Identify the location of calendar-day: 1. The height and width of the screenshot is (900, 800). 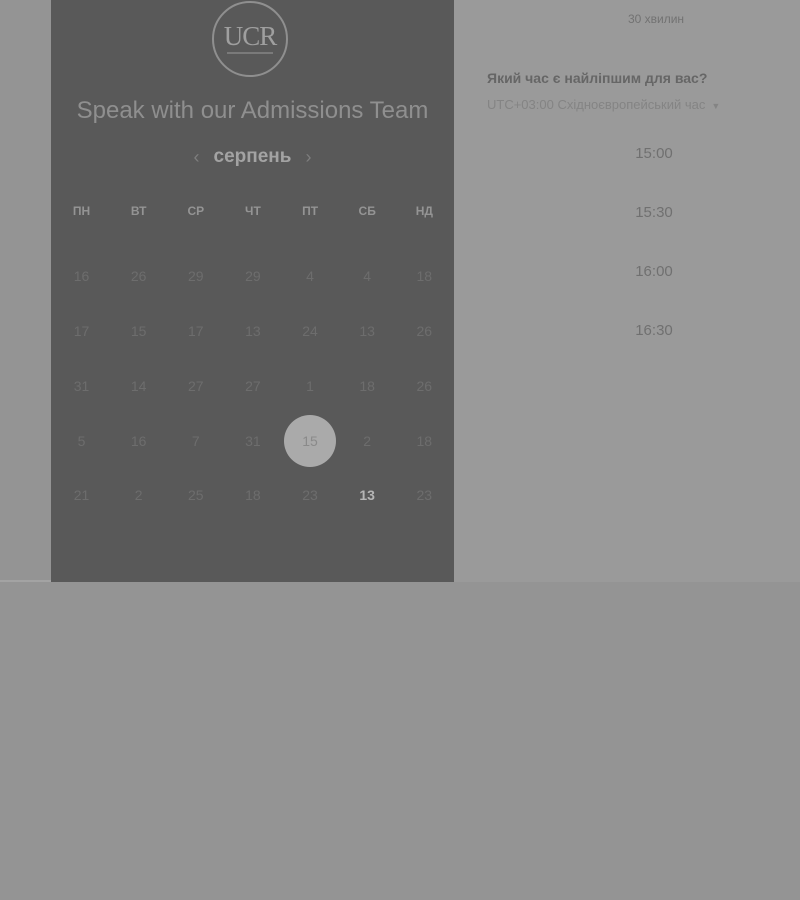
(310, 386).